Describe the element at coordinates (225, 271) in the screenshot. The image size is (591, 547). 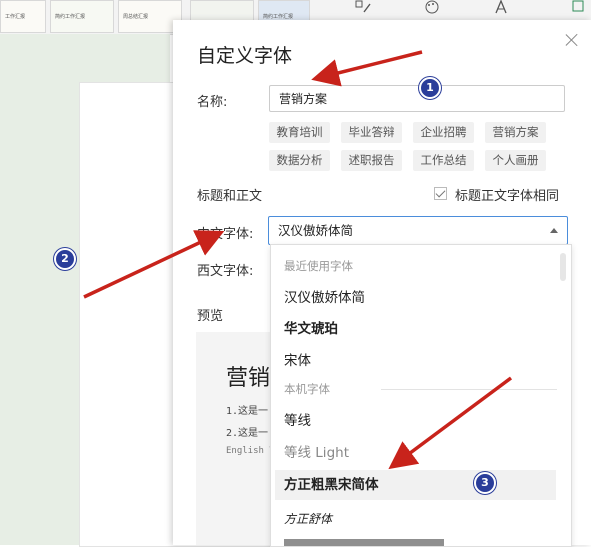
I see `western-font-label: 西文字体:` at that location.